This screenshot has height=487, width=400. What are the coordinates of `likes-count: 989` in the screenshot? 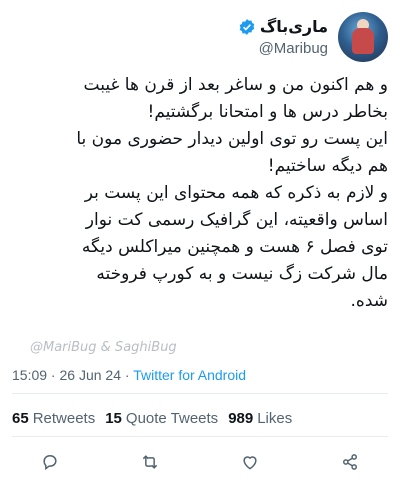 It's located at (241, 418).